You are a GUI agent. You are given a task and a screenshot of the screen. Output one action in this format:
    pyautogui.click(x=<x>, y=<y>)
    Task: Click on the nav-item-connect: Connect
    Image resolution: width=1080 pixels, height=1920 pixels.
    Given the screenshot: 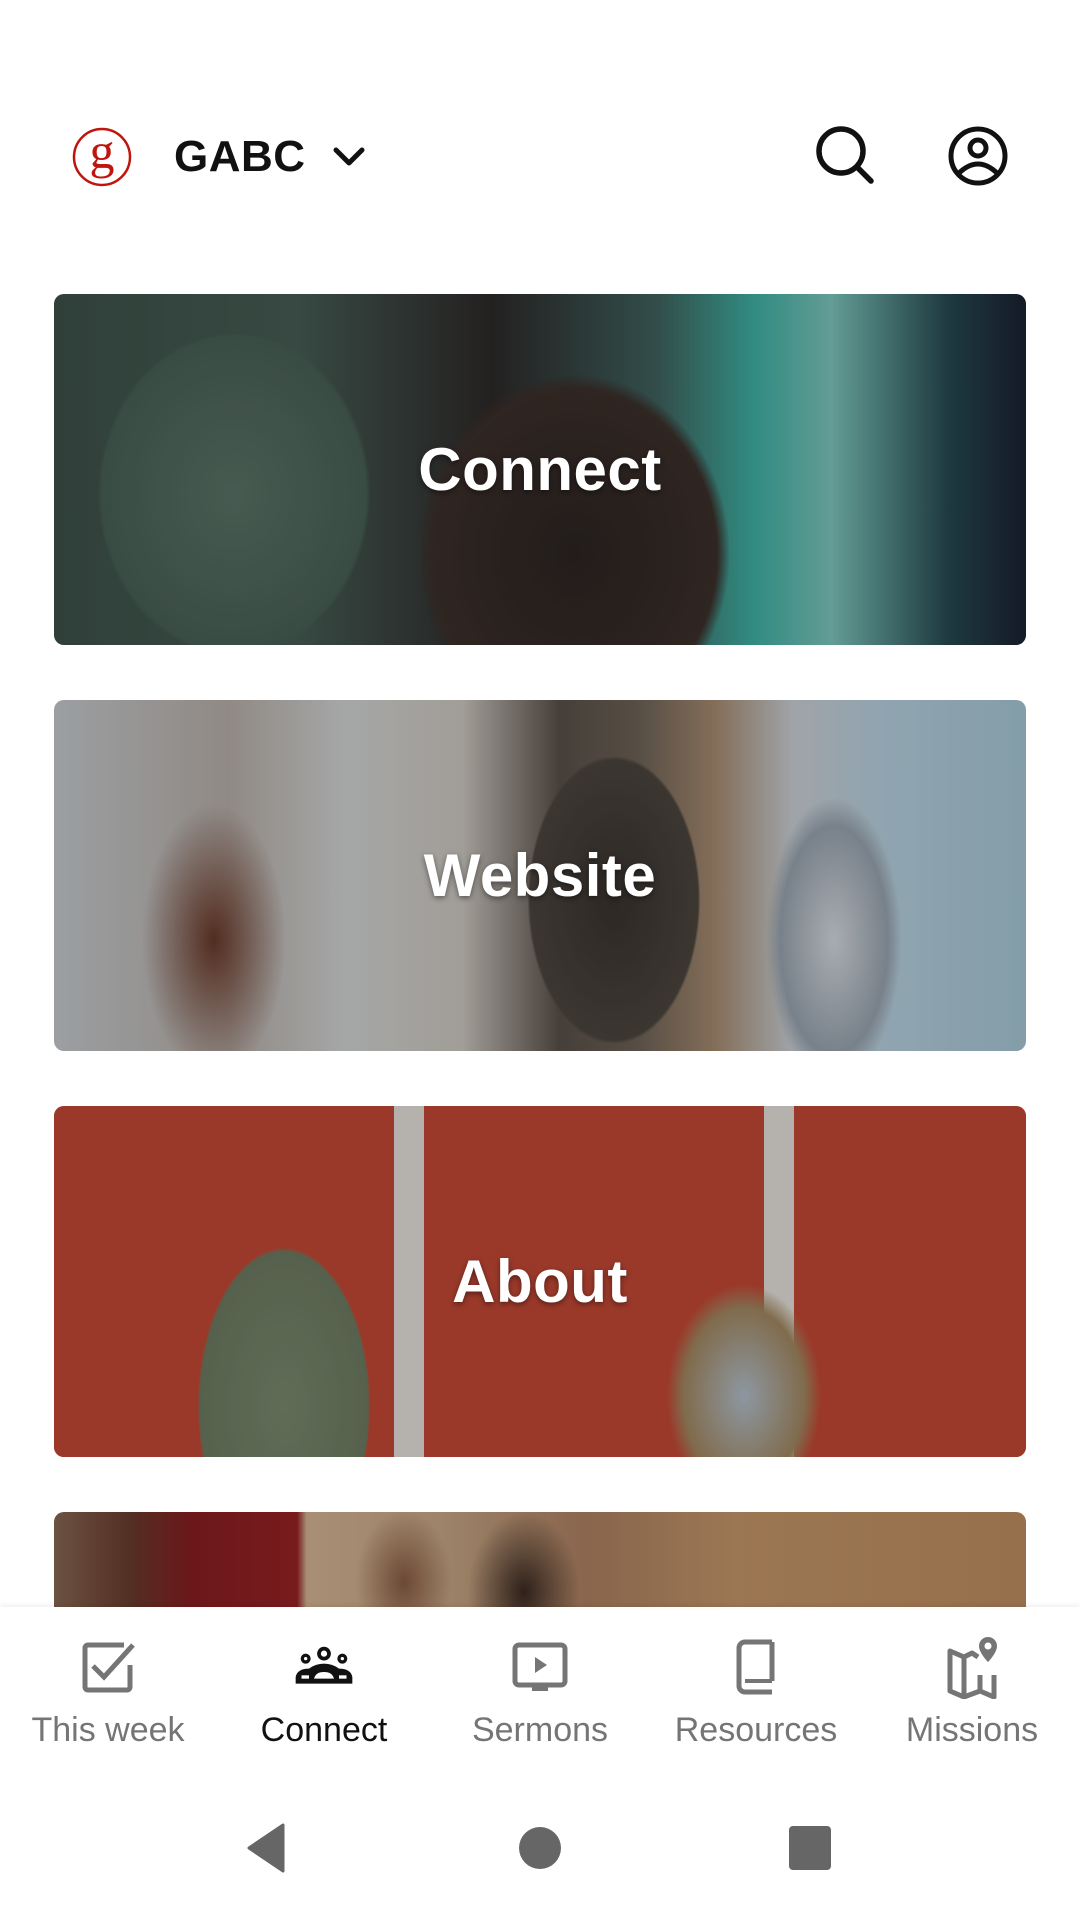 What is the action you would take?
    pyautogui.click(x=324, y=1692)
    